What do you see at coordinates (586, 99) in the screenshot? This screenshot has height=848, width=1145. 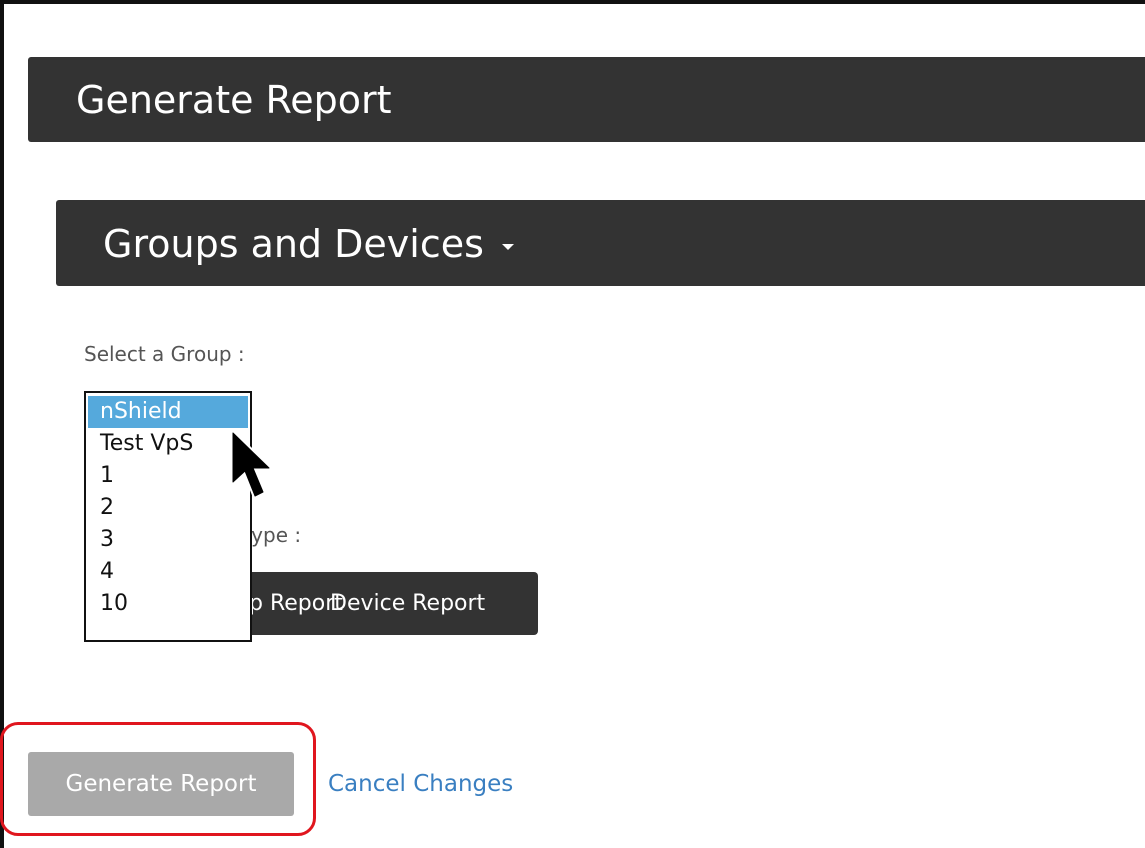 I see `page-header: Generate Report` at bounding box center [586, 99].